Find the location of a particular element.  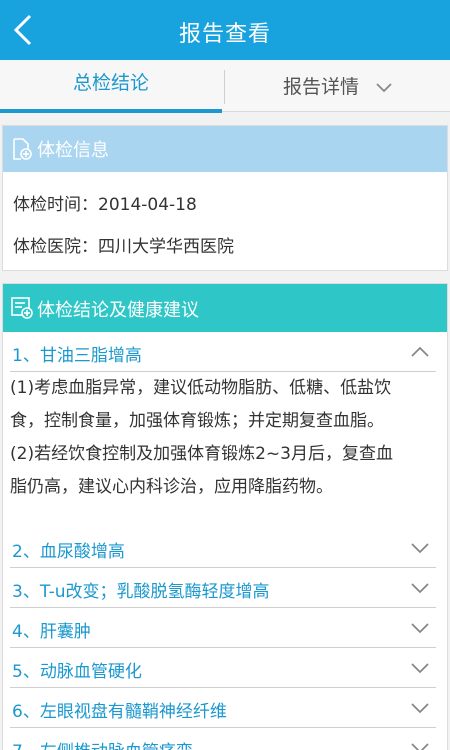

conclusion-item-4: 4、肝囊肿 is located at coordinates (223, 629).